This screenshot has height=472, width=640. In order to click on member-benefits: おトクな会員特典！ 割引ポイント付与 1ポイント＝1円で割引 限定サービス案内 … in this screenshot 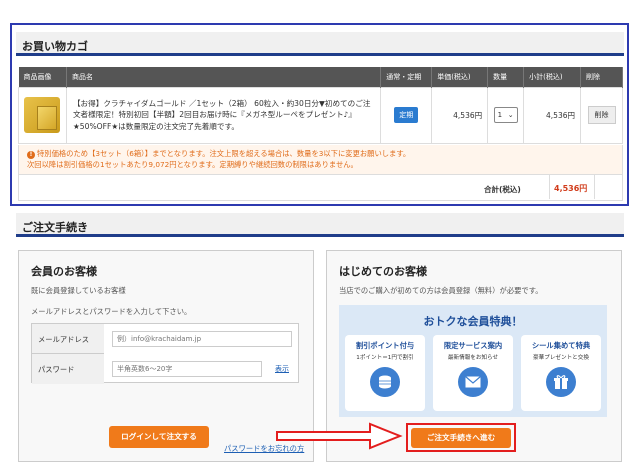, I will do `click(473, 361)`.